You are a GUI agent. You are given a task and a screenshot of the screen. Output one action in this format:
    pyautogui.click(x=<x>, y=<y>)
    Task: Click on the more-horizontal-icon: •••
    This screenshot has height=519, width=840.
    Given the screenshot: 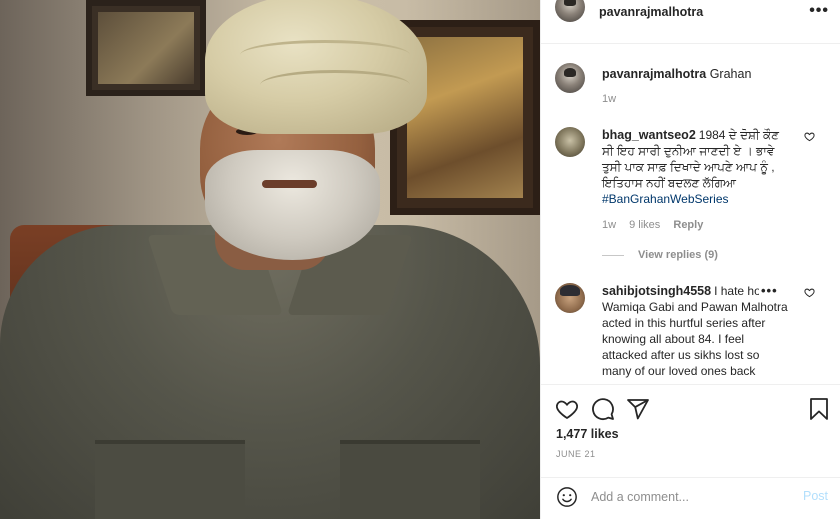 What is the action you would take?
    pyautogui.click(x=819, y=11)
    